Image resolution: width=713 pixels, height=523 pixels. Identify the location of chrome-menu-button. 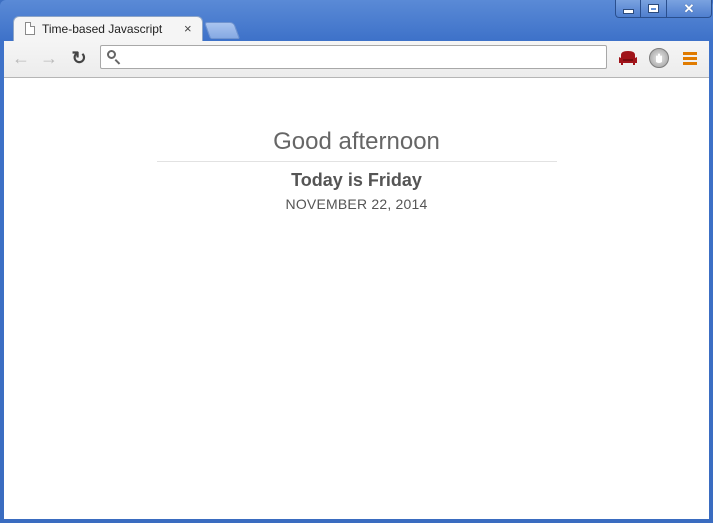
(690, 58).